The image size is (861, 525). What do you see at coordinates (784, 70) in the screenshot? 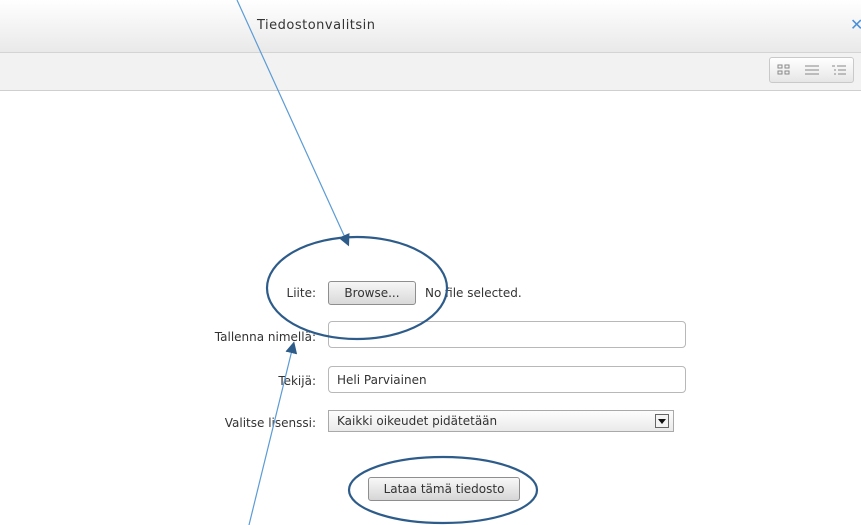
I see `grid-view-icon` at bounding box center [784, 70].